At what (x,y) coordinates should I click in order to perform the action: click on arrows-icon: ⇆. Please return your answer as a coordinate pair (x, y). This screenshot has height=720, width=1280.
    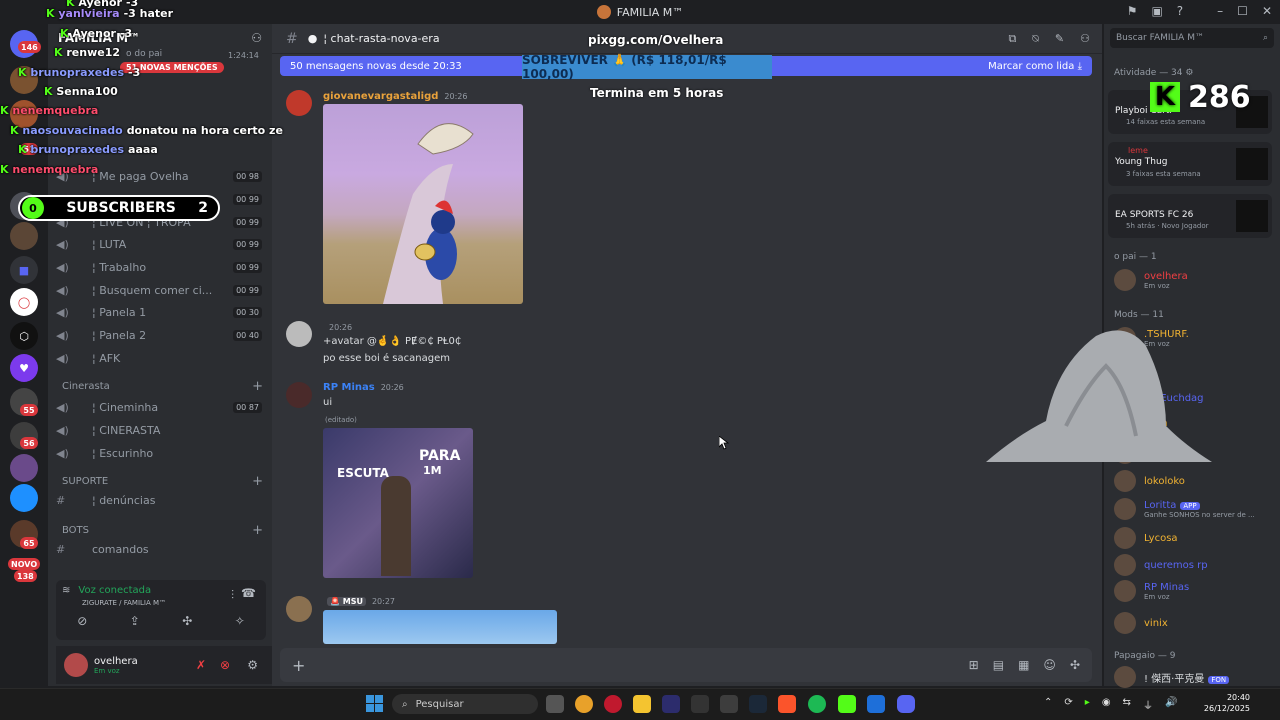
    Looking at the image, I should click on (1127, 704).